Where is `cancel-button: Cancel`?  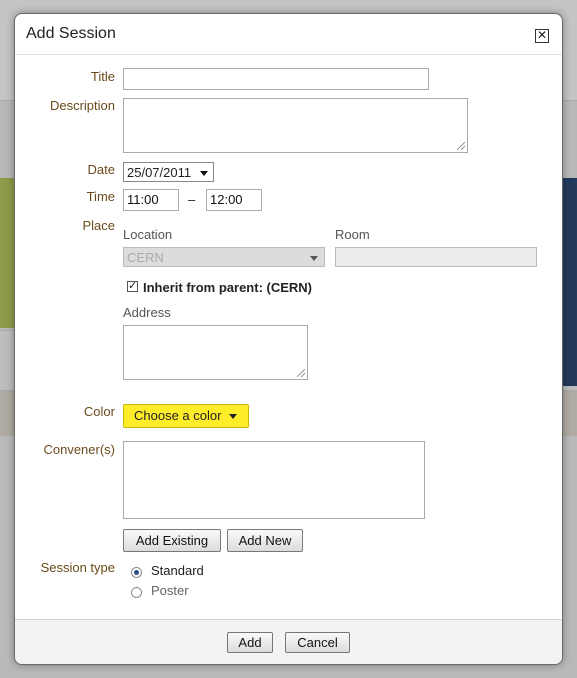 cancel-button: Cancel is located at coordinates (317, 642).